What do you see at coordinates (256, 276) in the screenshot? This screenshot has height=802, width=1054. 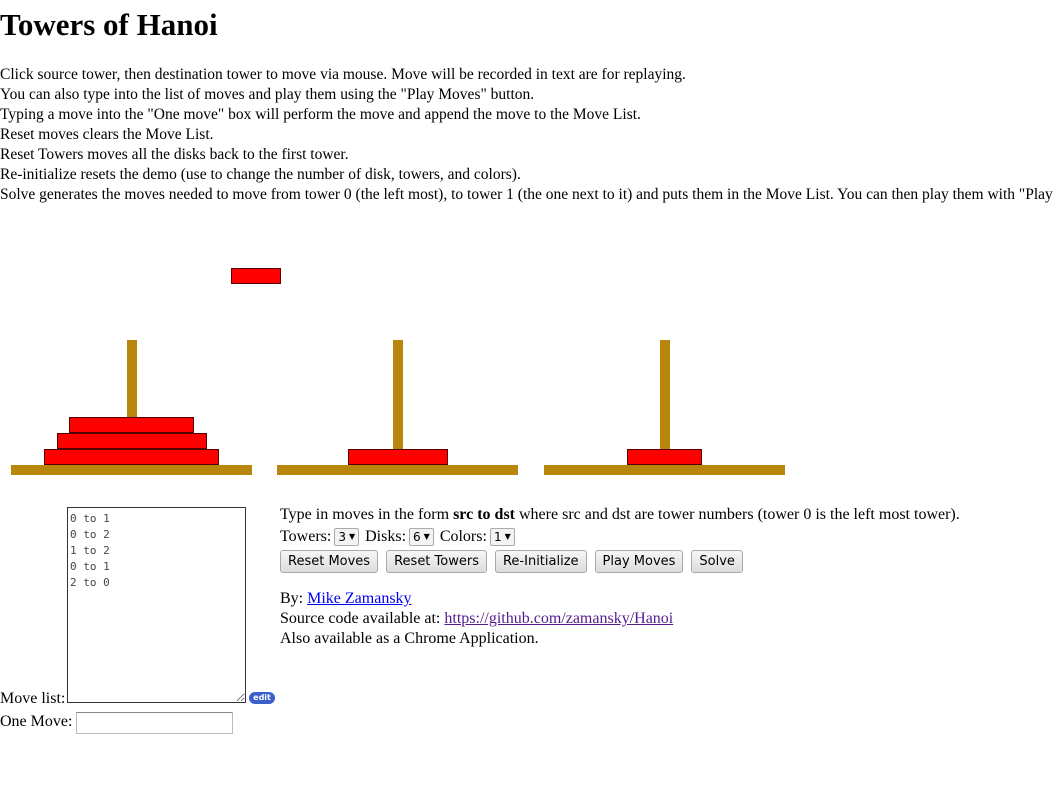 I see `selected-disk` at bounding box center [256, 276].